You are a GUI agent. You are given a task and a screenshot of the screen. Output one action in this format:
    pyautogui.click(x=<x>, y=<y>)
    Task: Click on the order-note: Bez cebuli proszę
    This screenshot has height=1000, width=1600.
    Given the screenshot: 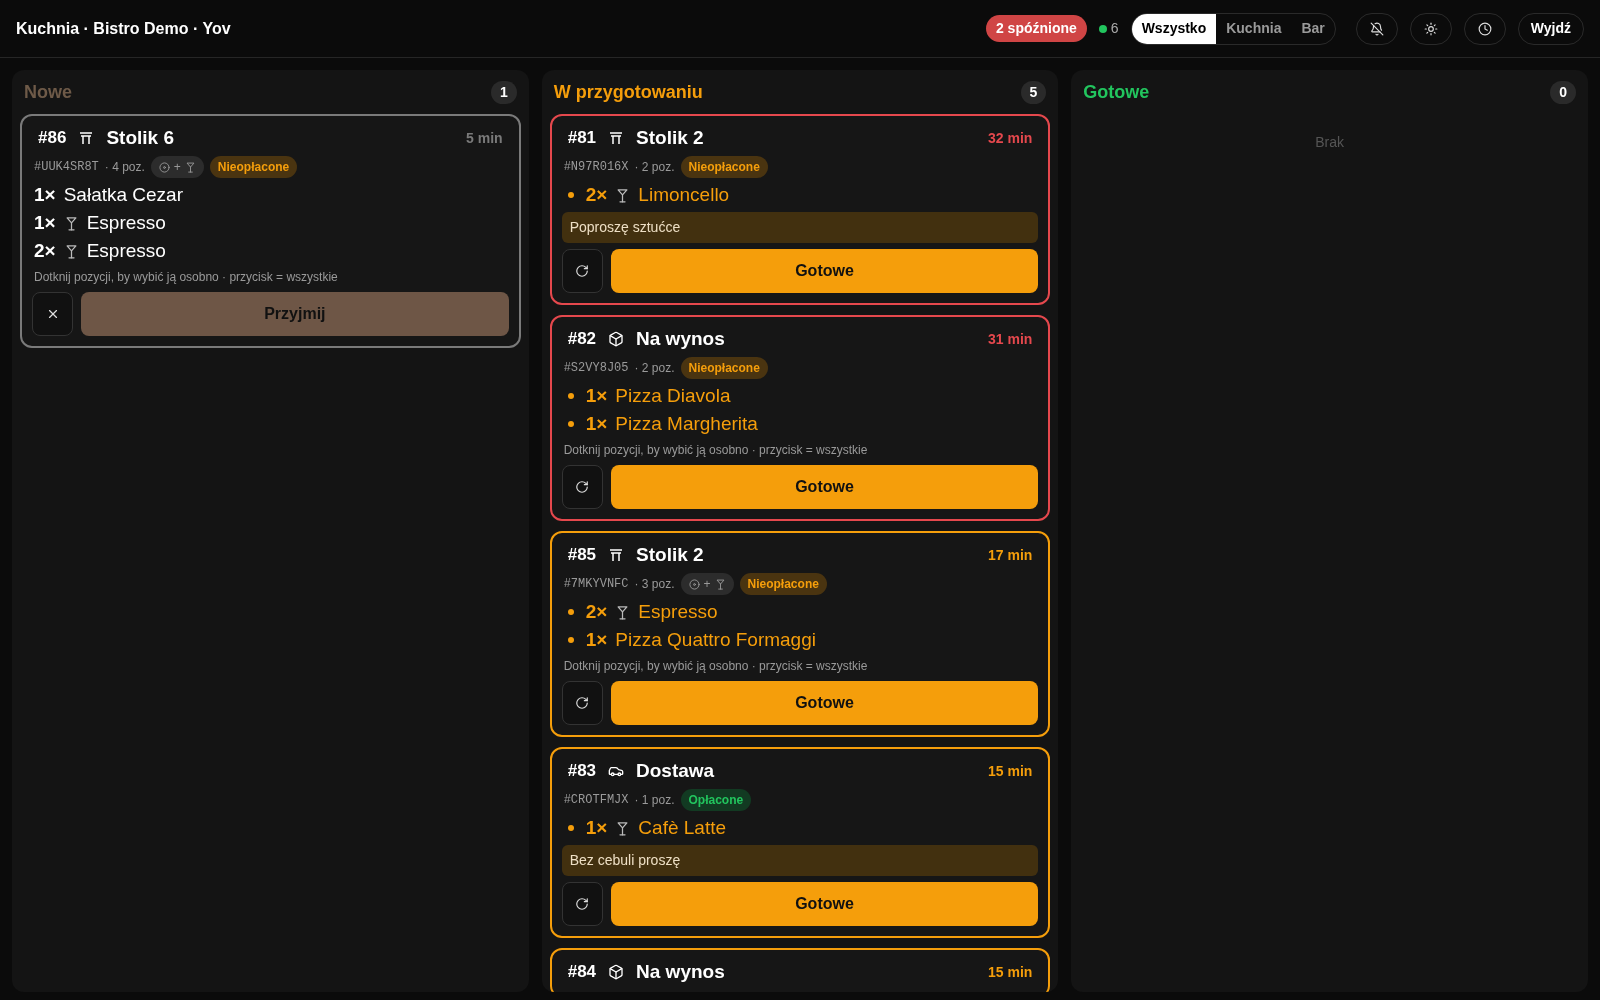 What is the action you would take?
    pyautogui.click(x=800, y=860)
    